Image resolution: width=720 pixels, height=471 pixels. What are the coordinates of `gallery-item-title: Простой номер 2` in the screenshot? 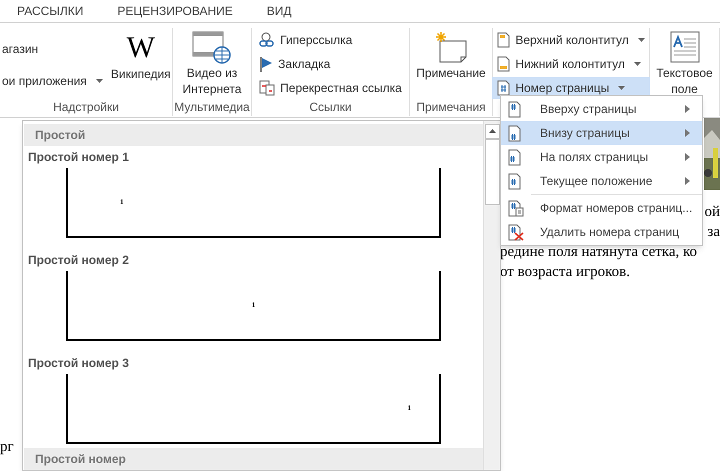 It's located at (78, 260).